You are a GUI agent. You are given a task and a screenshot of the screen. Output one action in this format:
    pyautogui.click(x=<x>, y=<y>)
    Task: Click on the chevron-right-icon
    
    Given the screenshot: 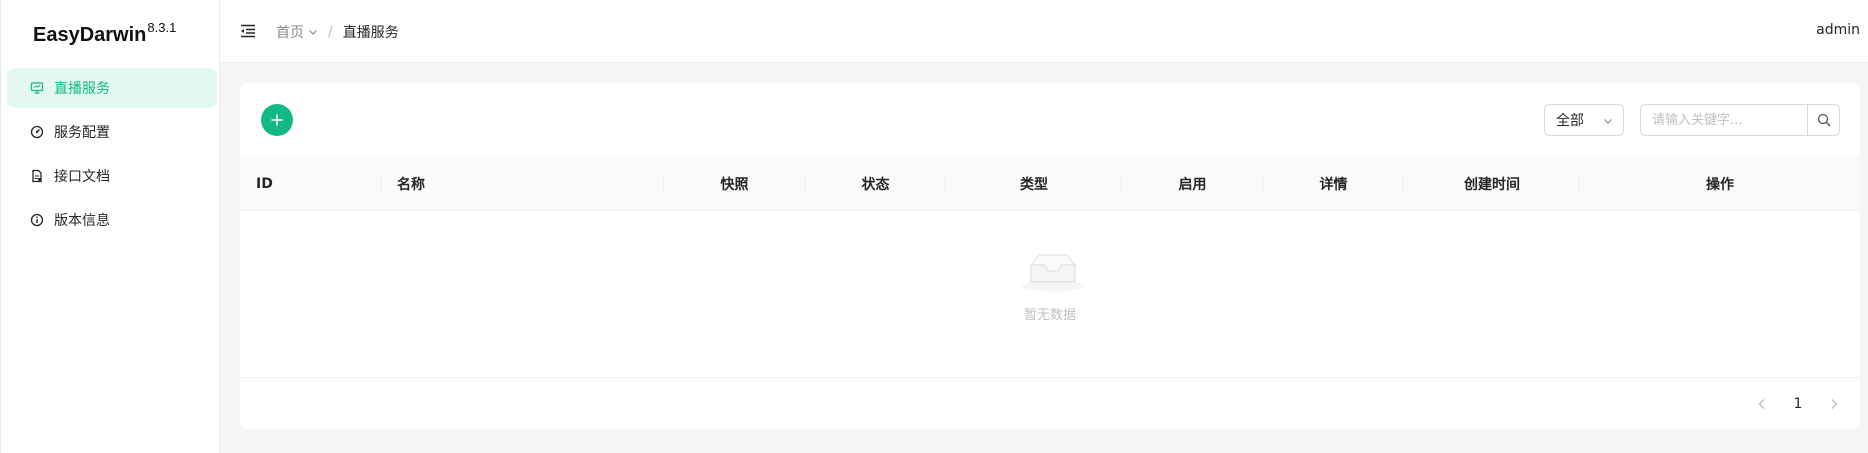 What is the action you would take?
    pyautogui.click(x=1834, y=404)
    